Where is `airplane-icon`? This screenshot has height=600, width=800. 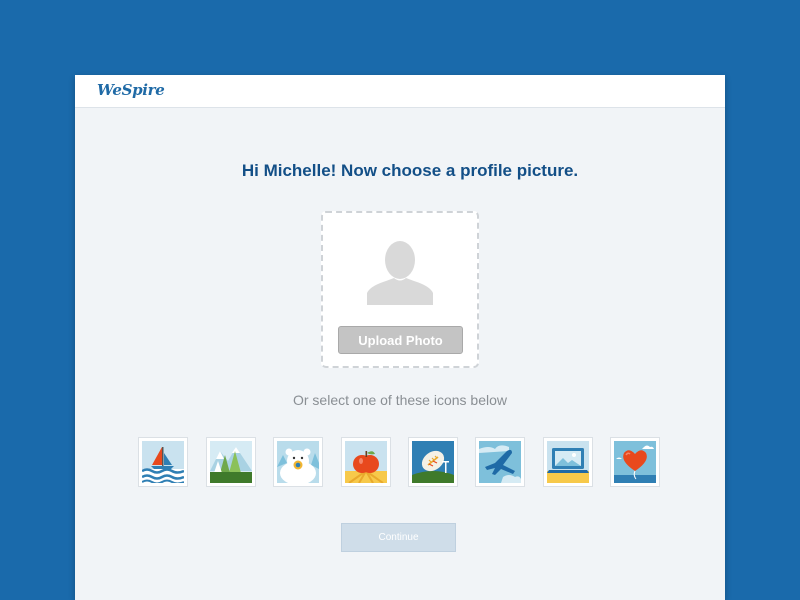
airplane-icon is located at coordinates (500, 462).